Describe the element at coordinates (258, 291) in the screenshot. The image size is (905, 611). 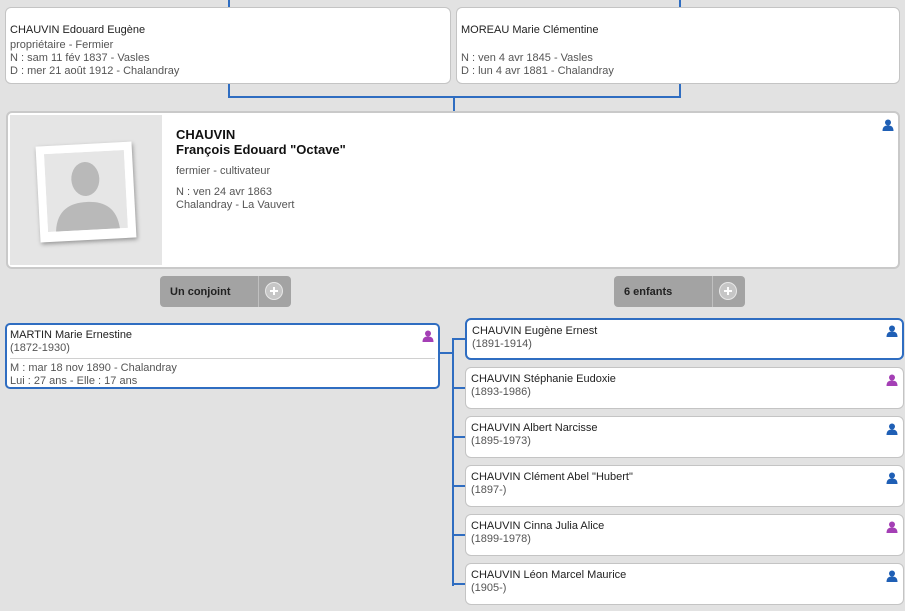
I see `spouses-button-separator` at that location.